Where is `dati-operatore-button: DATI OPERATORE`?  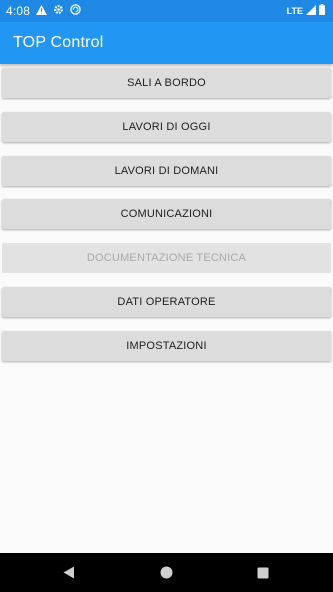 dati-operatore-button: DATI OPERATORE is located at coordinates (166, 301).